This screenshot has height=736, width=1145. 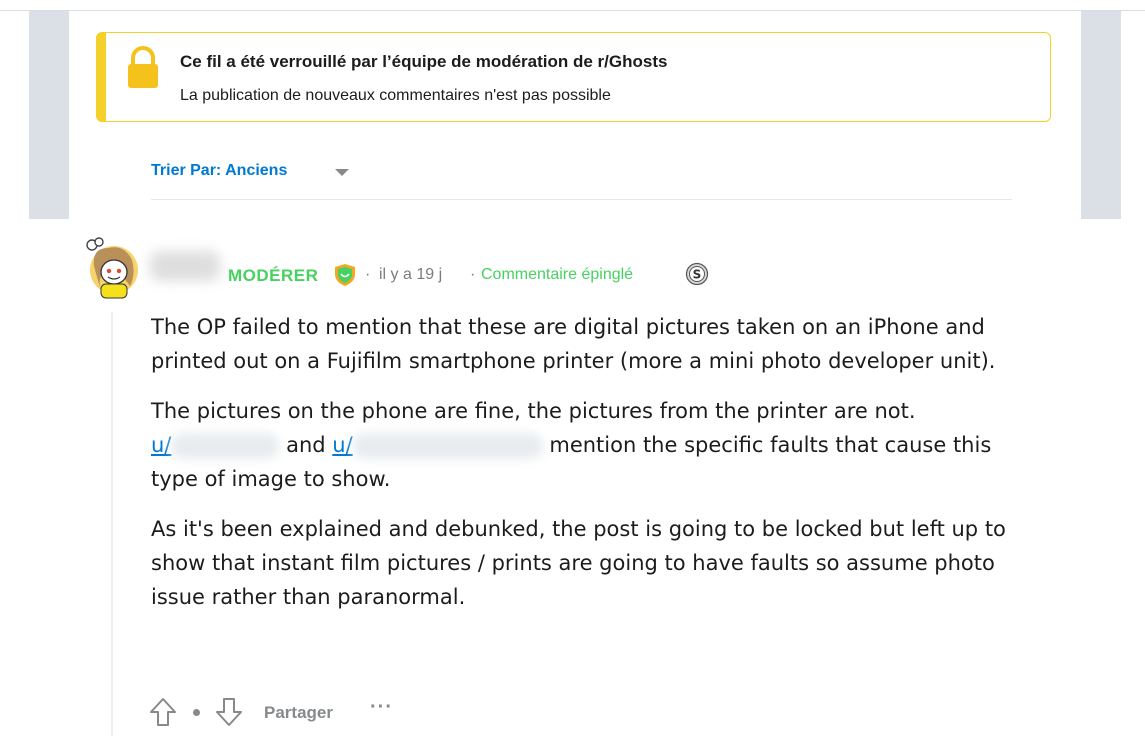 What do you see at coordinates (581, 199) in the screenshot?
I see `sort-divider` at bounding box center [581, 199].